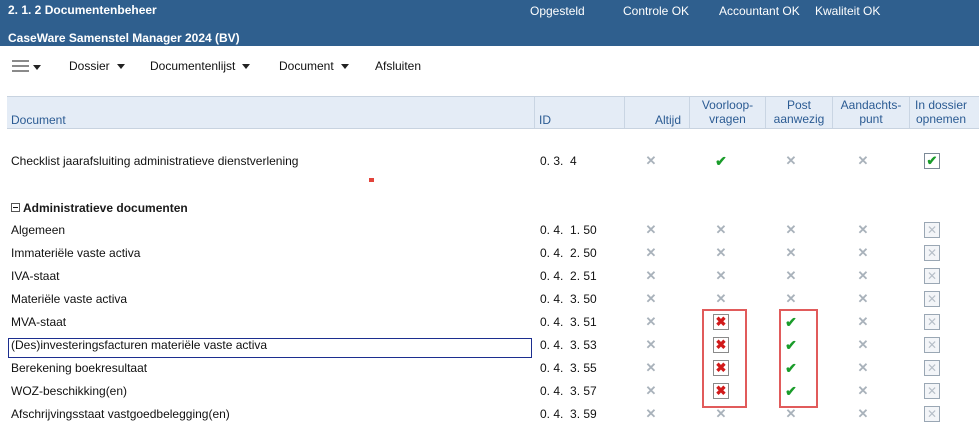  I want to click on document-name: IVA-staat, so click(35, 276).